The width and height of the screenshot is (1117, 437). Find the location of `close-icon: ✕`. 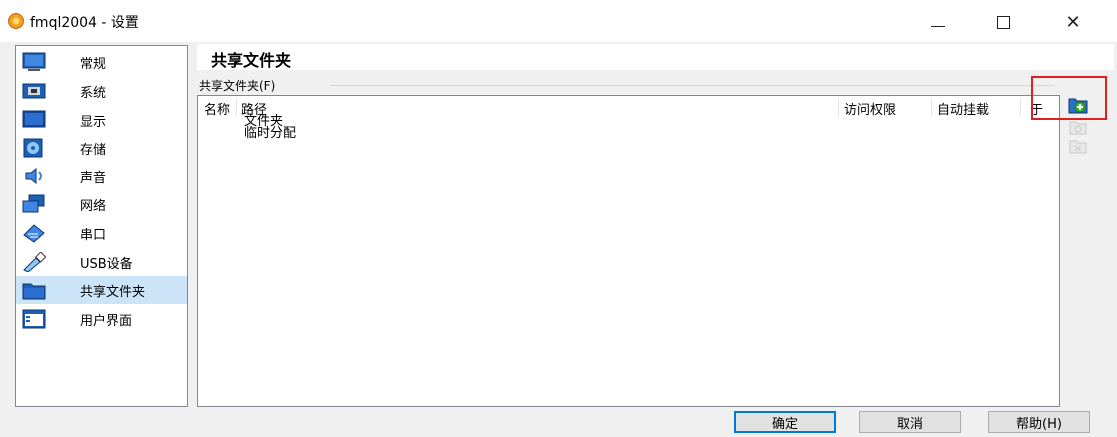

close-icon: ✕ is located at coordinates (1073, 22).